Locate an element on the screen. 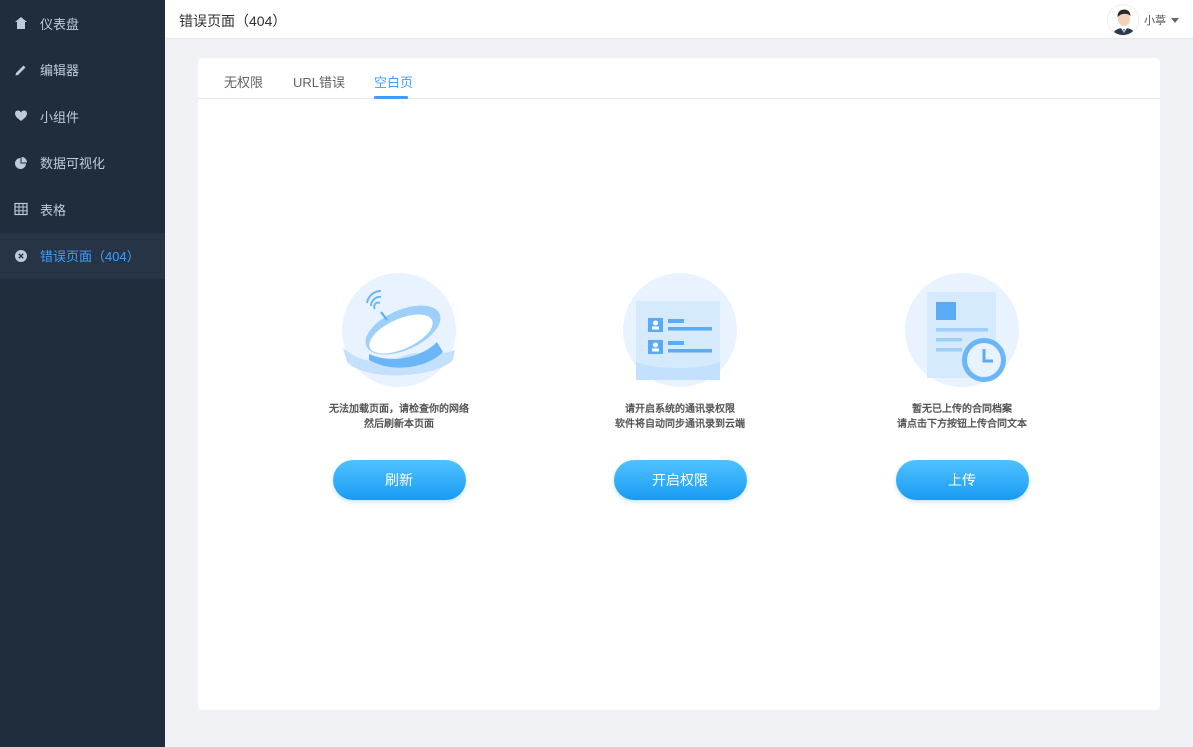 Image resolution: width=1193 pixels, height=747 pixels. sidebar-item-label: 仪表盘 is located at coordinates (60, 24).